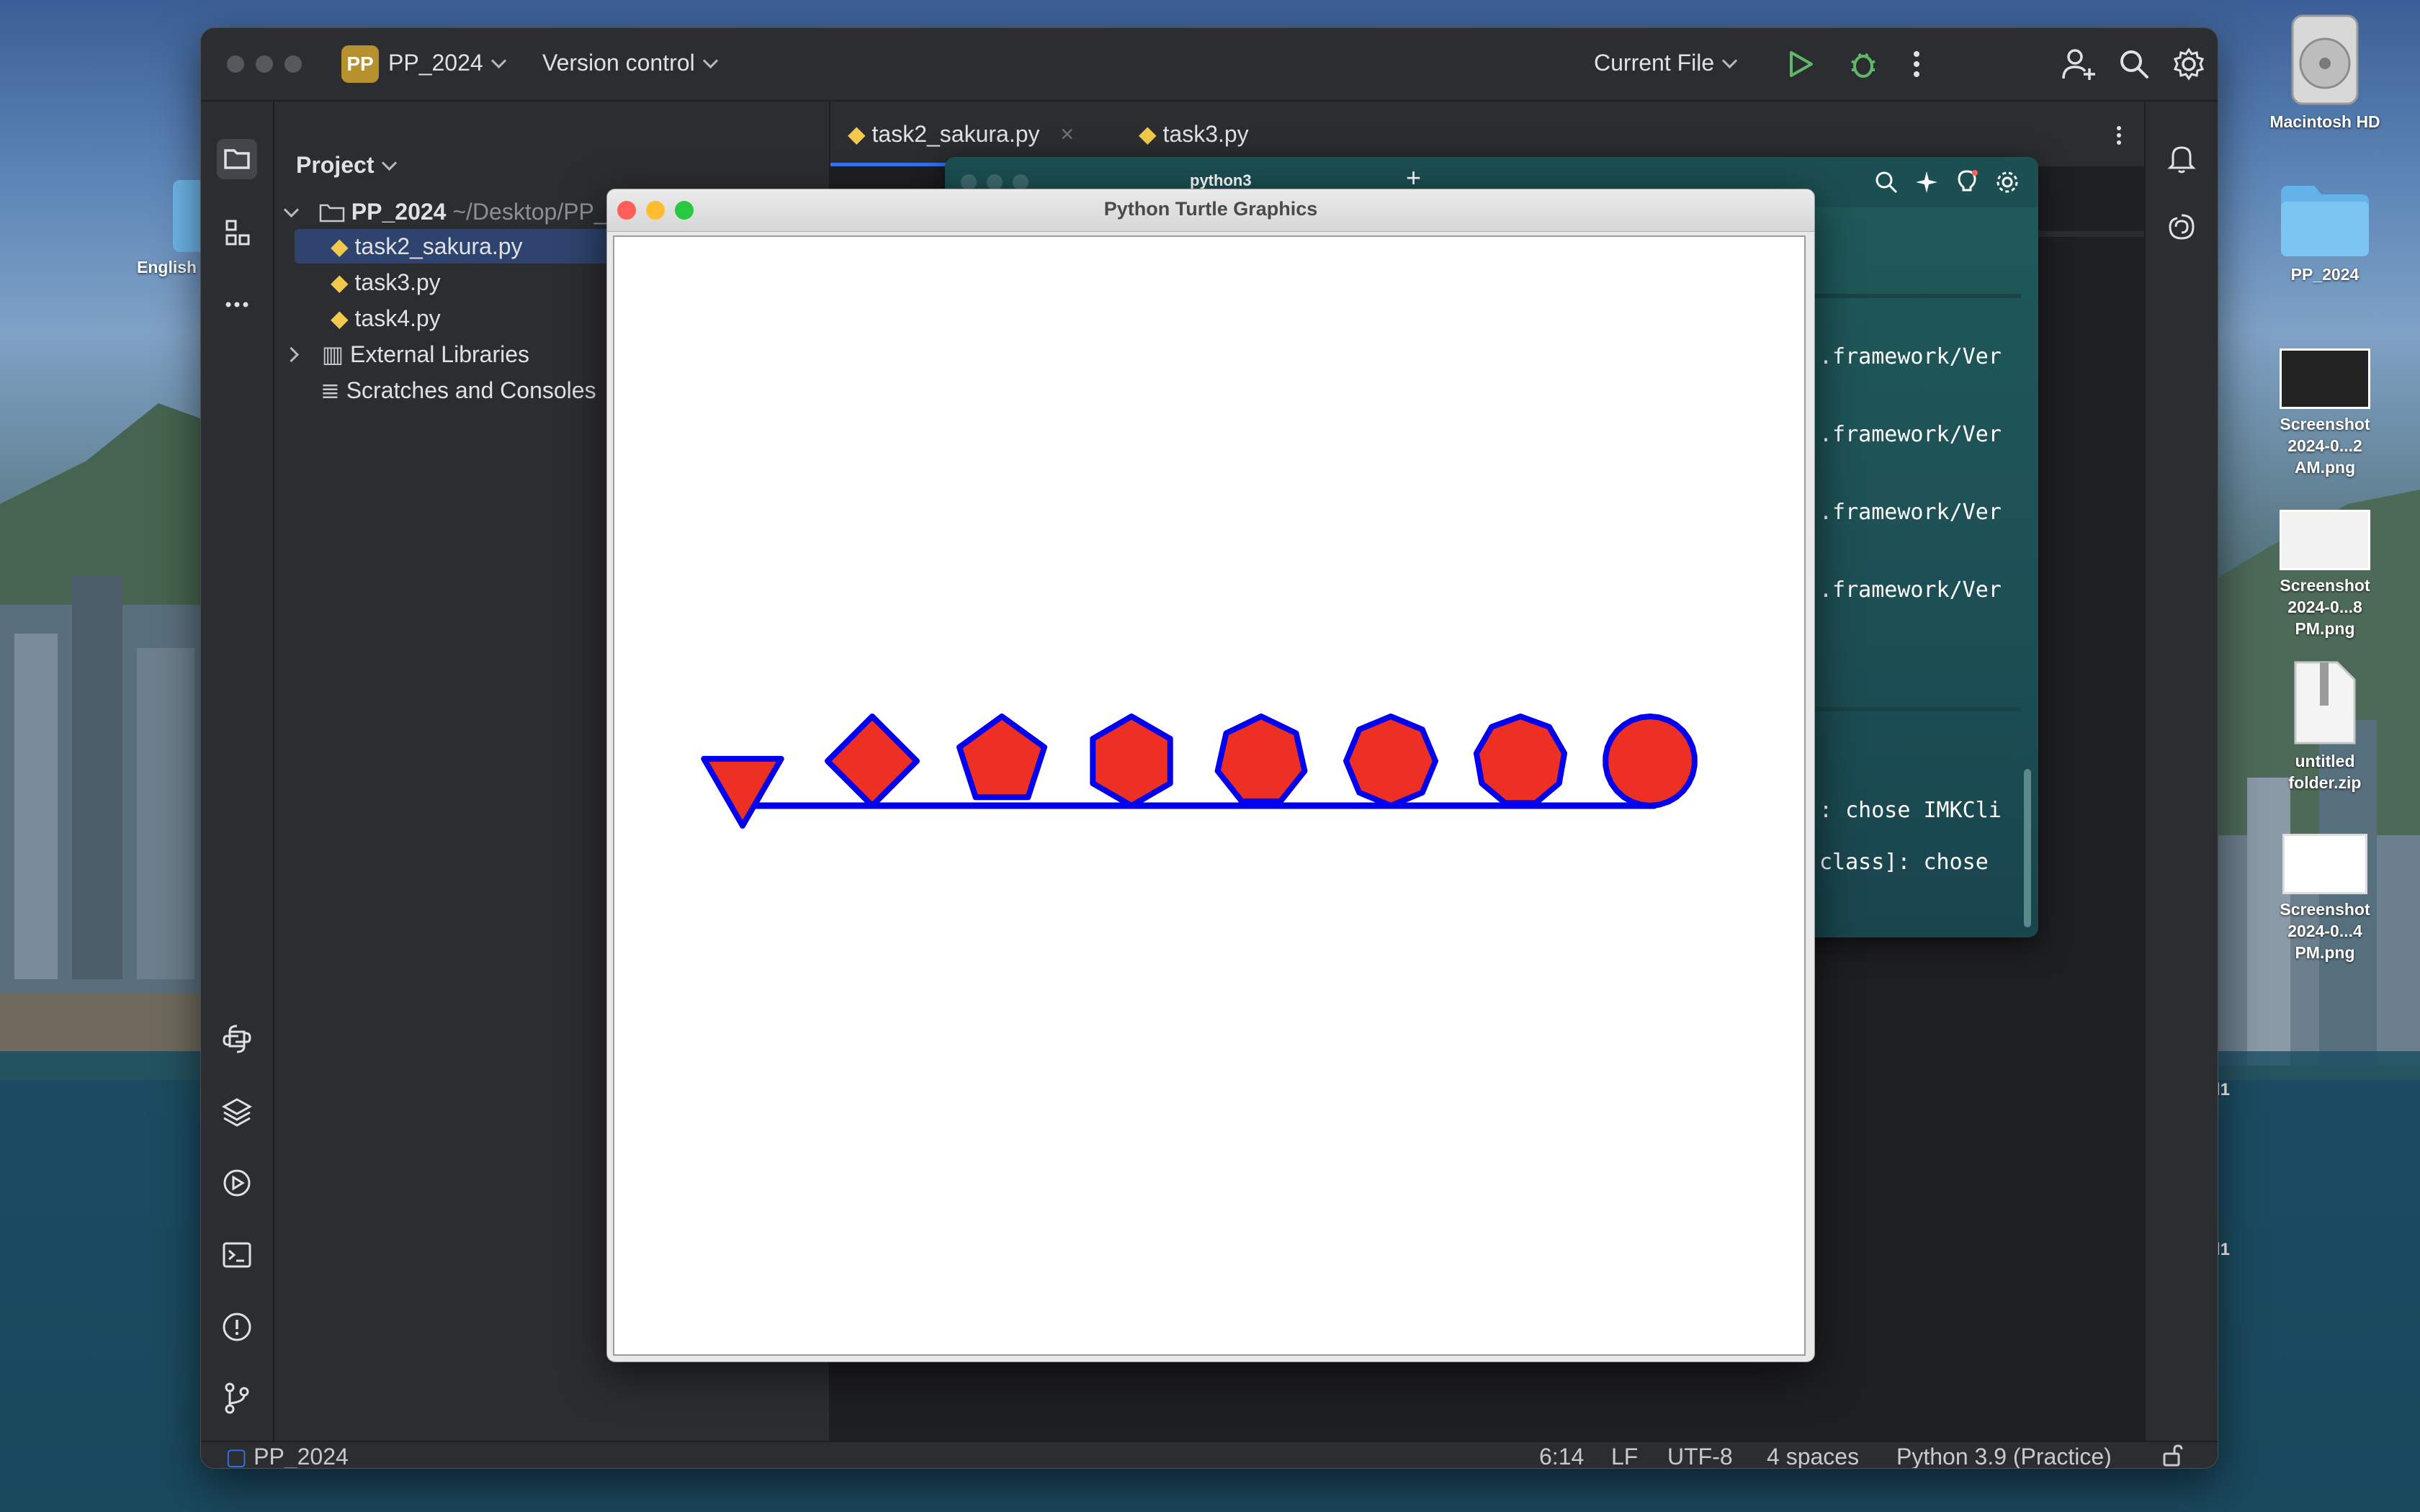  Describe the element at coordinates (1562, 1455) in the screenshot. I see `status-caret-position: 6:14` at that location.